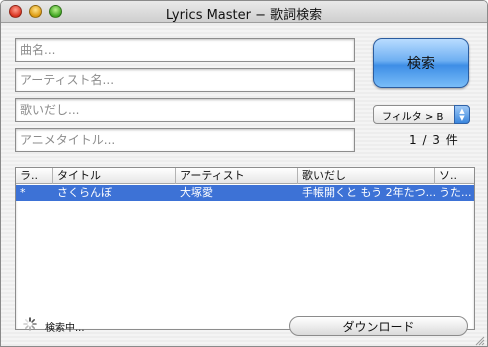 This screenshot has width=488, height=347. I want to click on title-bar: Lyrics Master − 歌詞検索, so click(244, 12).